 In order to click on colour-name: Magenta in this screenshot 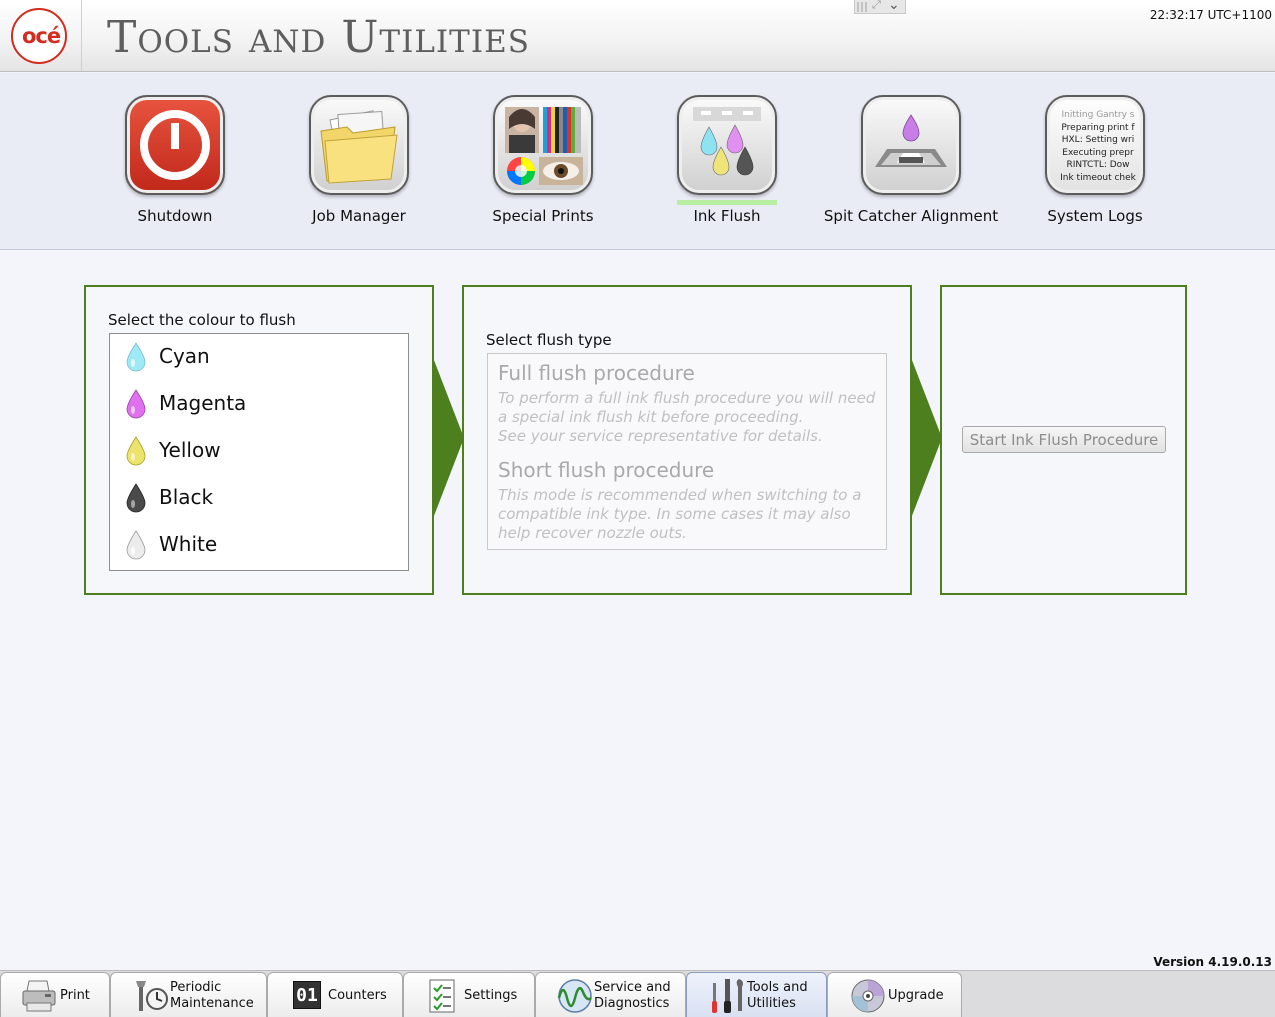, I will do `click(203, 403)`.